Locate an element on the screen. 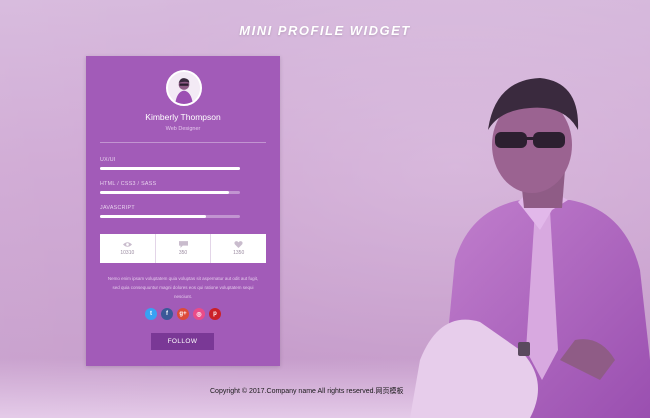 The height and width of the screenshot is (418, 650). skill-label: UX/UI is located at coordinates (108, 160).